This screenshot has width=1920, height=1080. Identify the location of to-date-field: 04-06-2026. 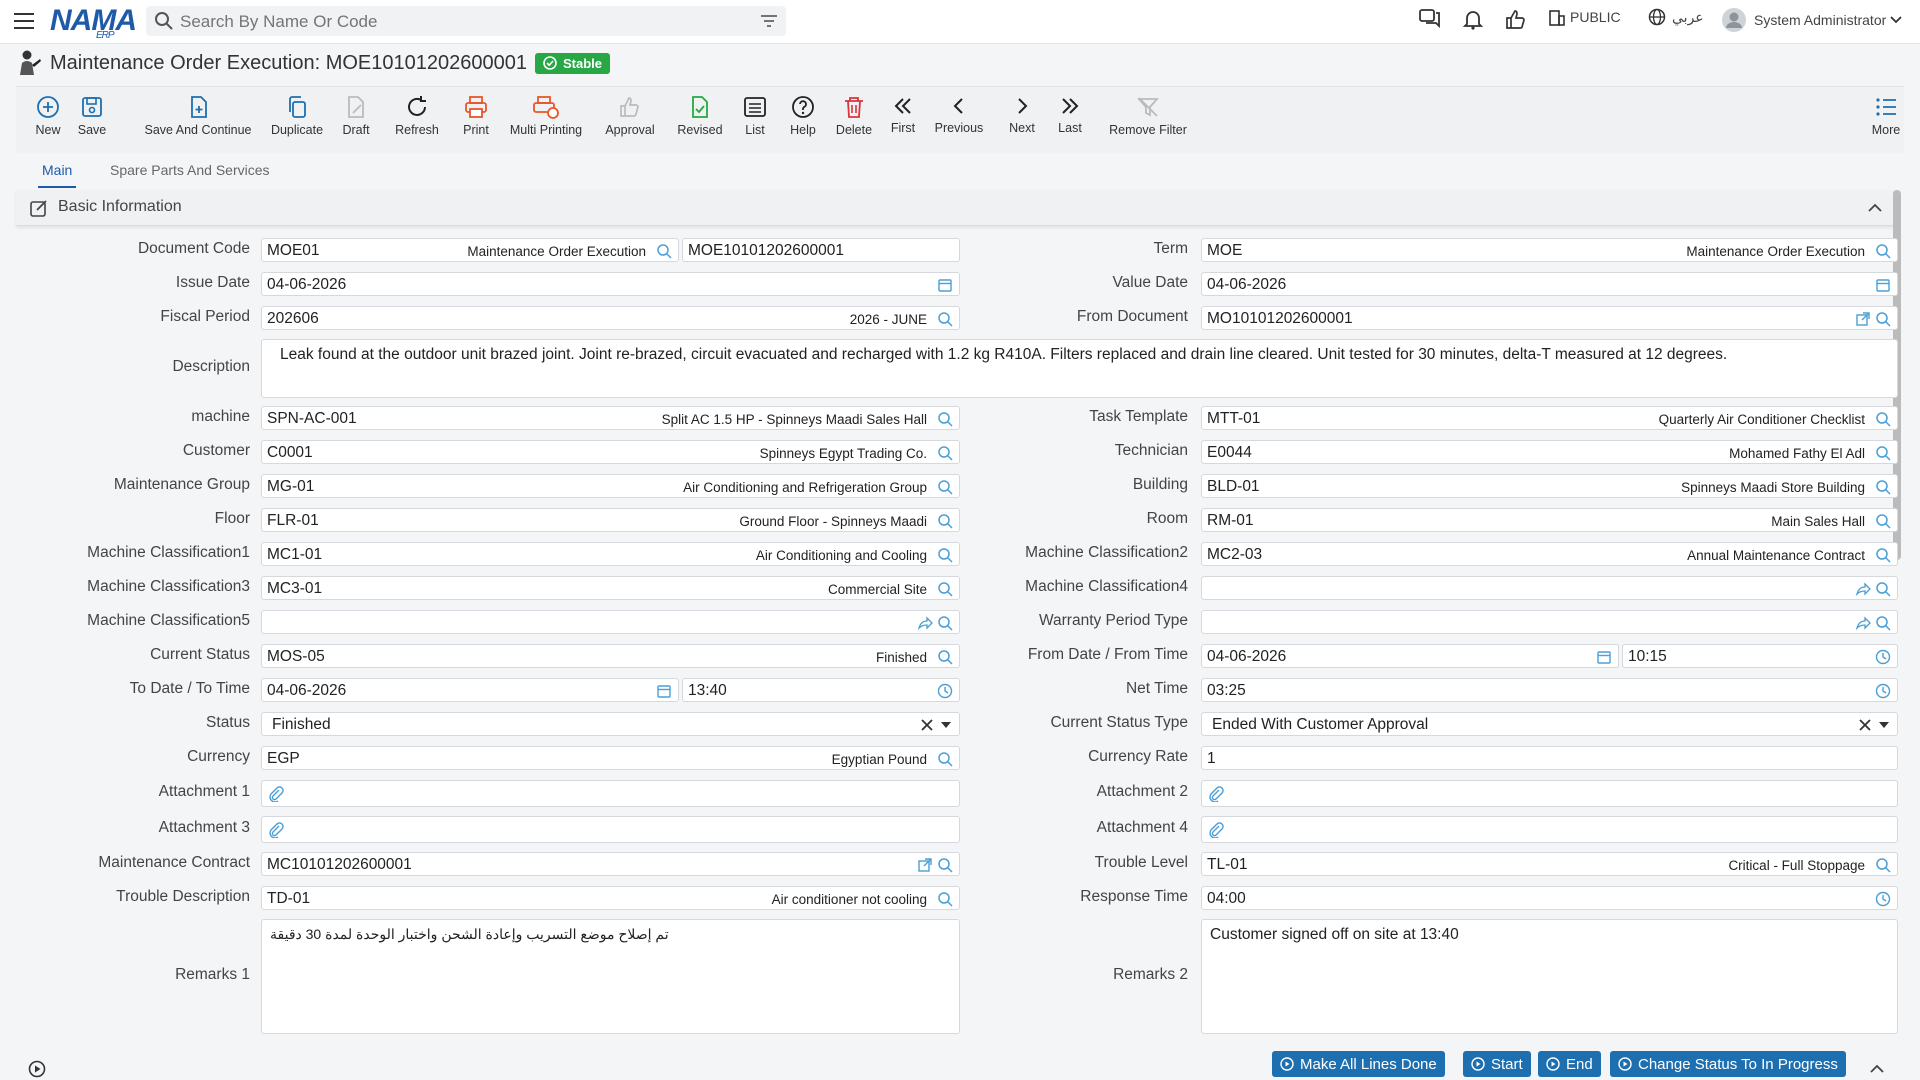
(470, 690).